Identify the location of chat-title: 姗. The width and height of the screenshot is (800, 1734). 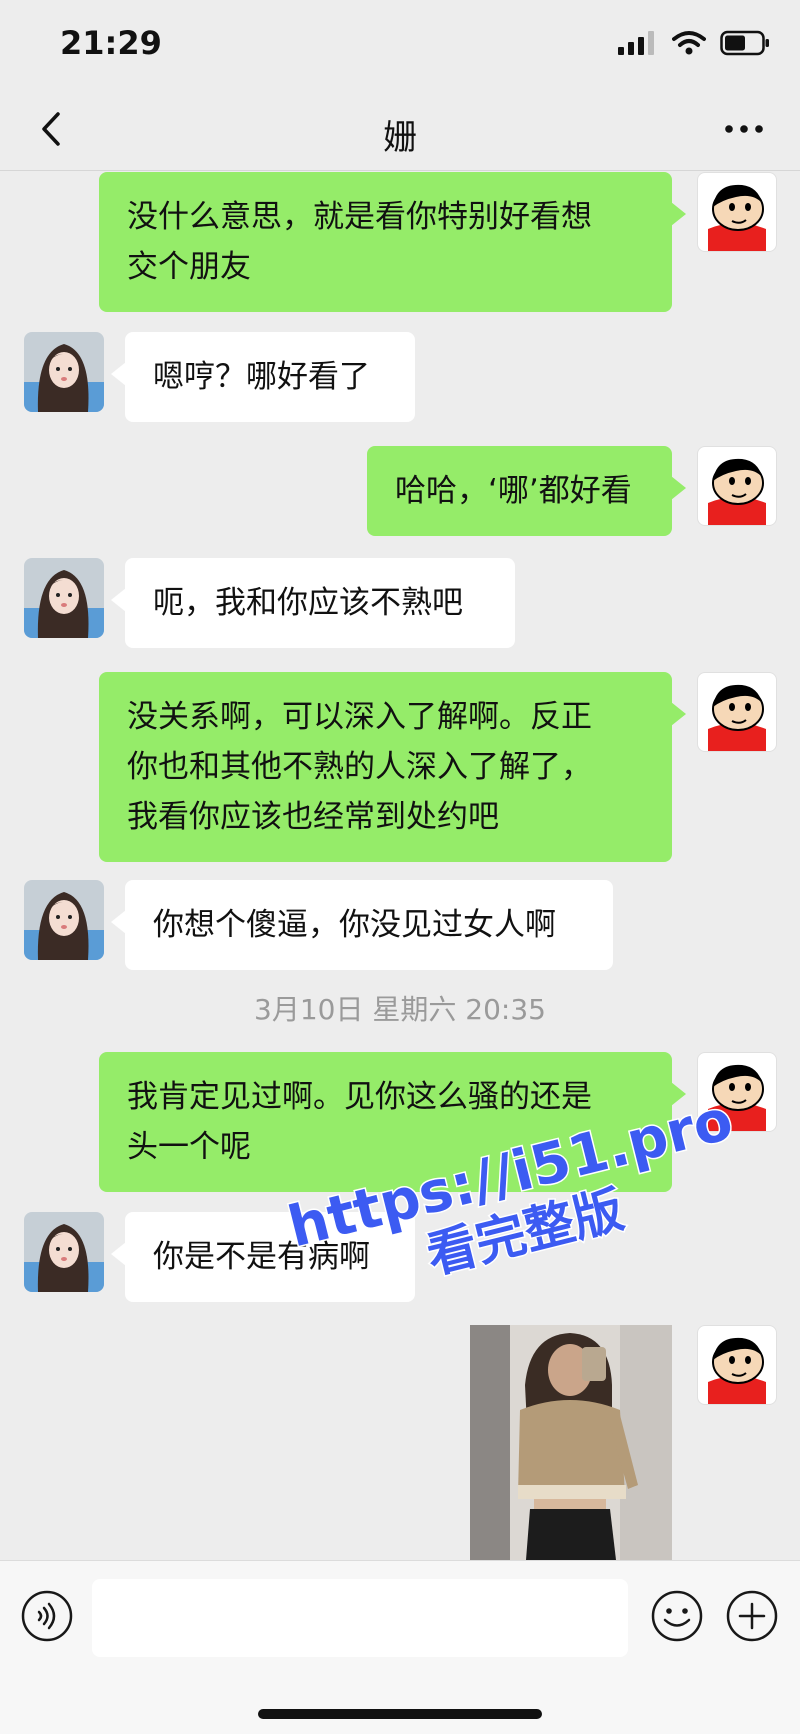
(400, 138).